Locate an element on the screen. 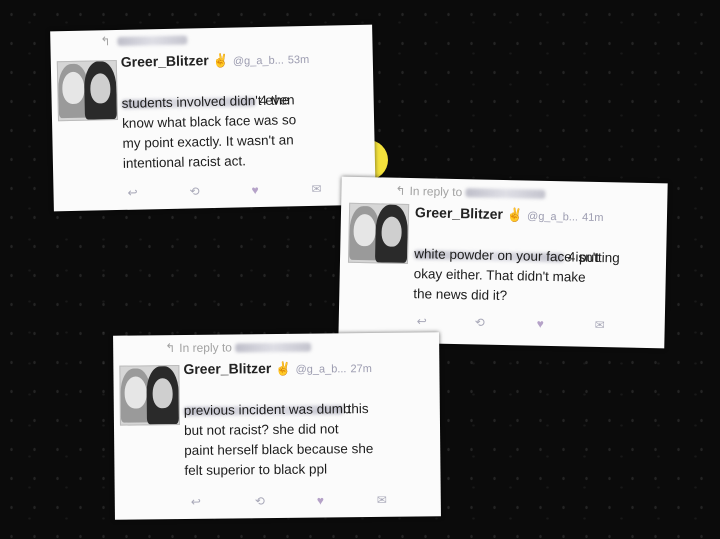  reply-line: ↰ is located at coordinates (144, 41).